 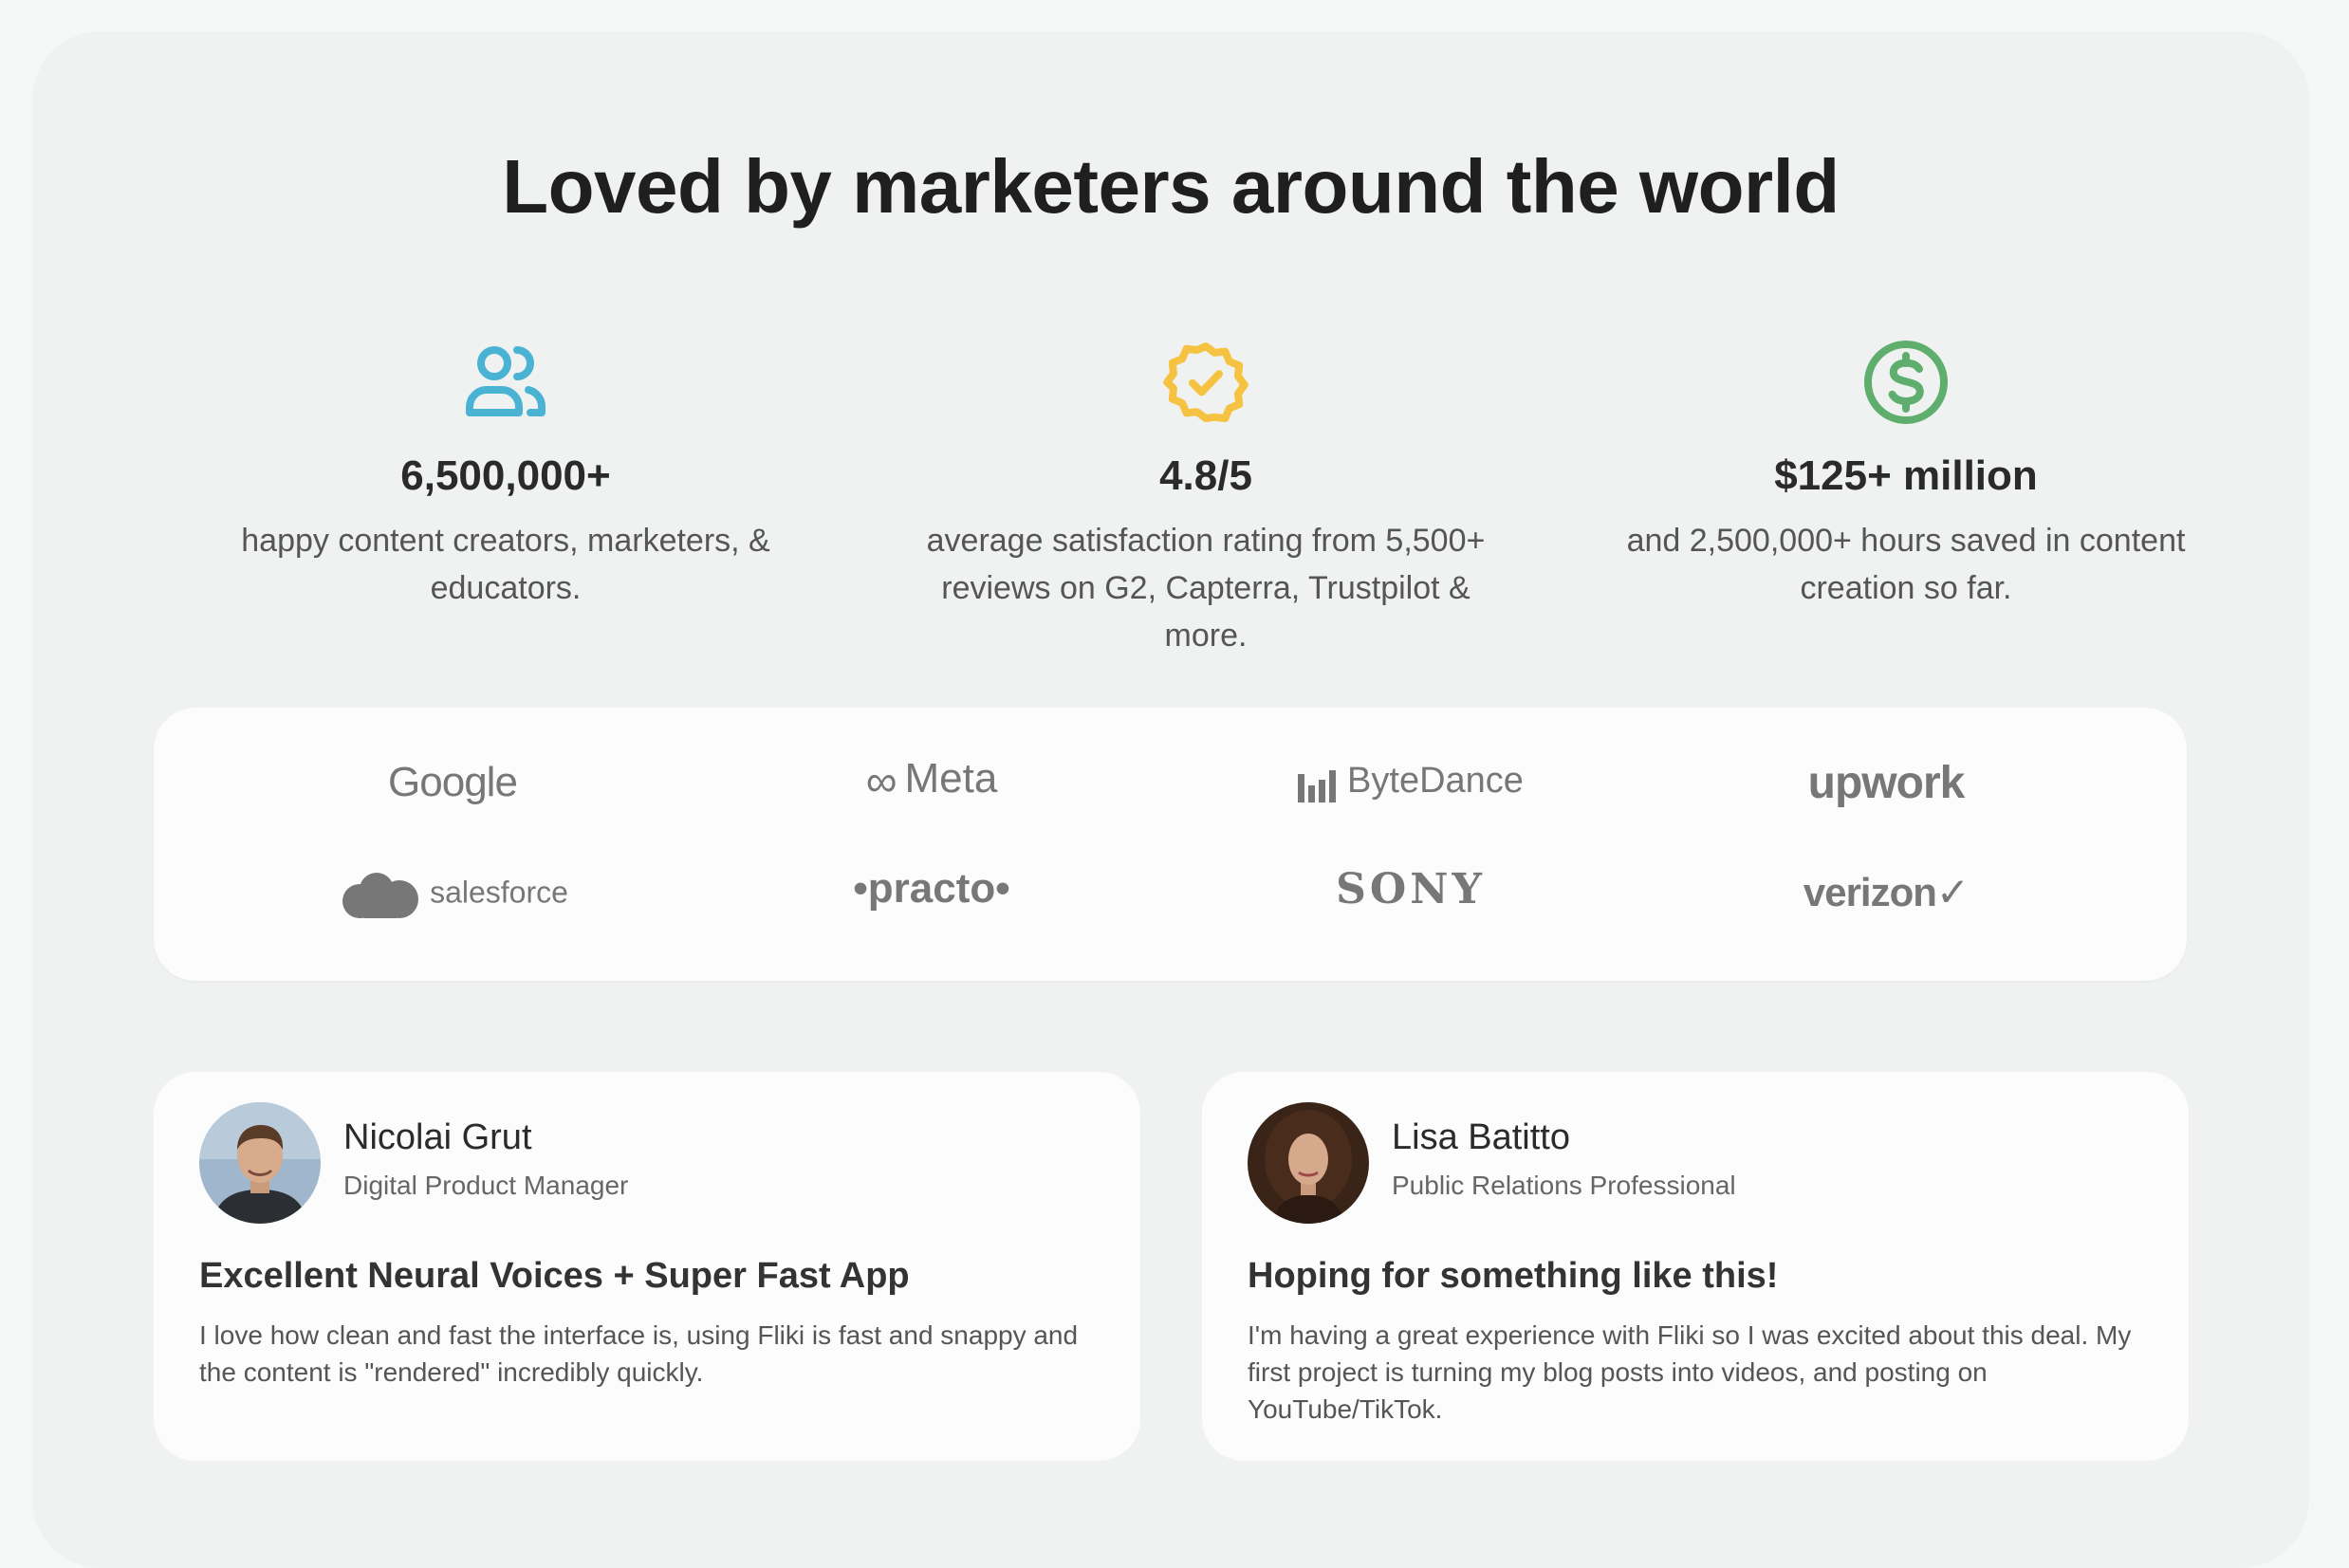 What do you see at coordinates (505, 476) in the screenshot?
I see `stat-value: 6,500,000+` at bounding box center [505, 476].